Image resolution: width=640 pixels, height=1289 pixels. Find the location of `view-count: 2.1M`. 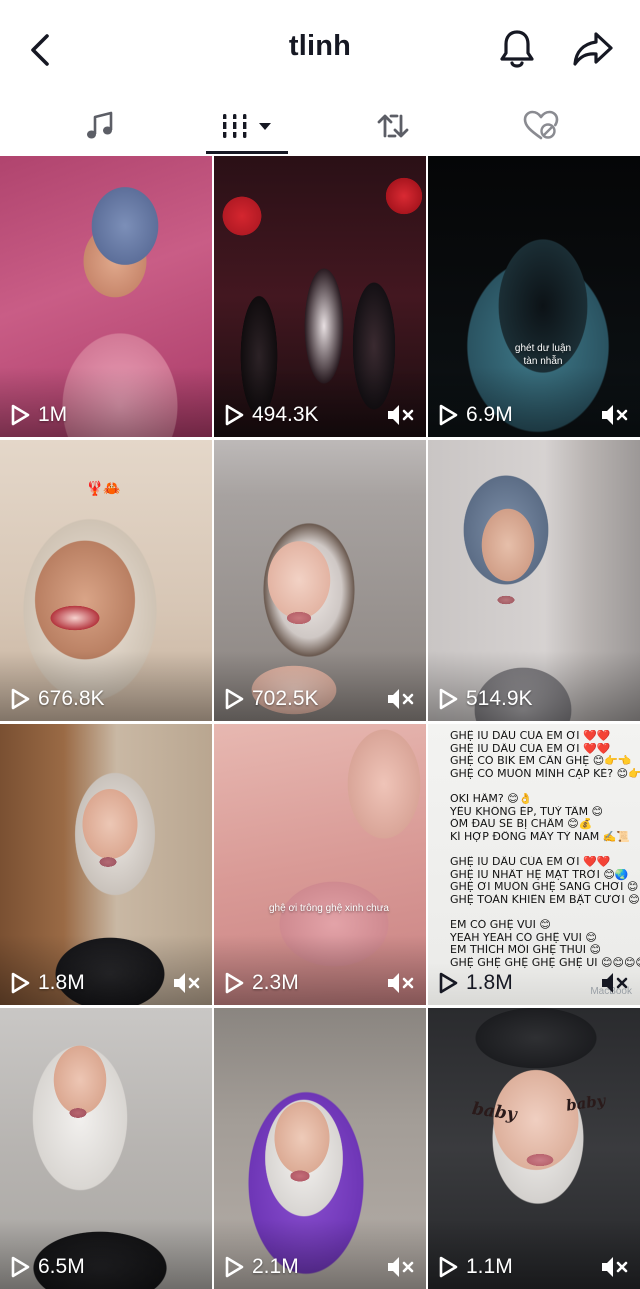

view-count: 2.1M is located at coordinates (261, 1267).